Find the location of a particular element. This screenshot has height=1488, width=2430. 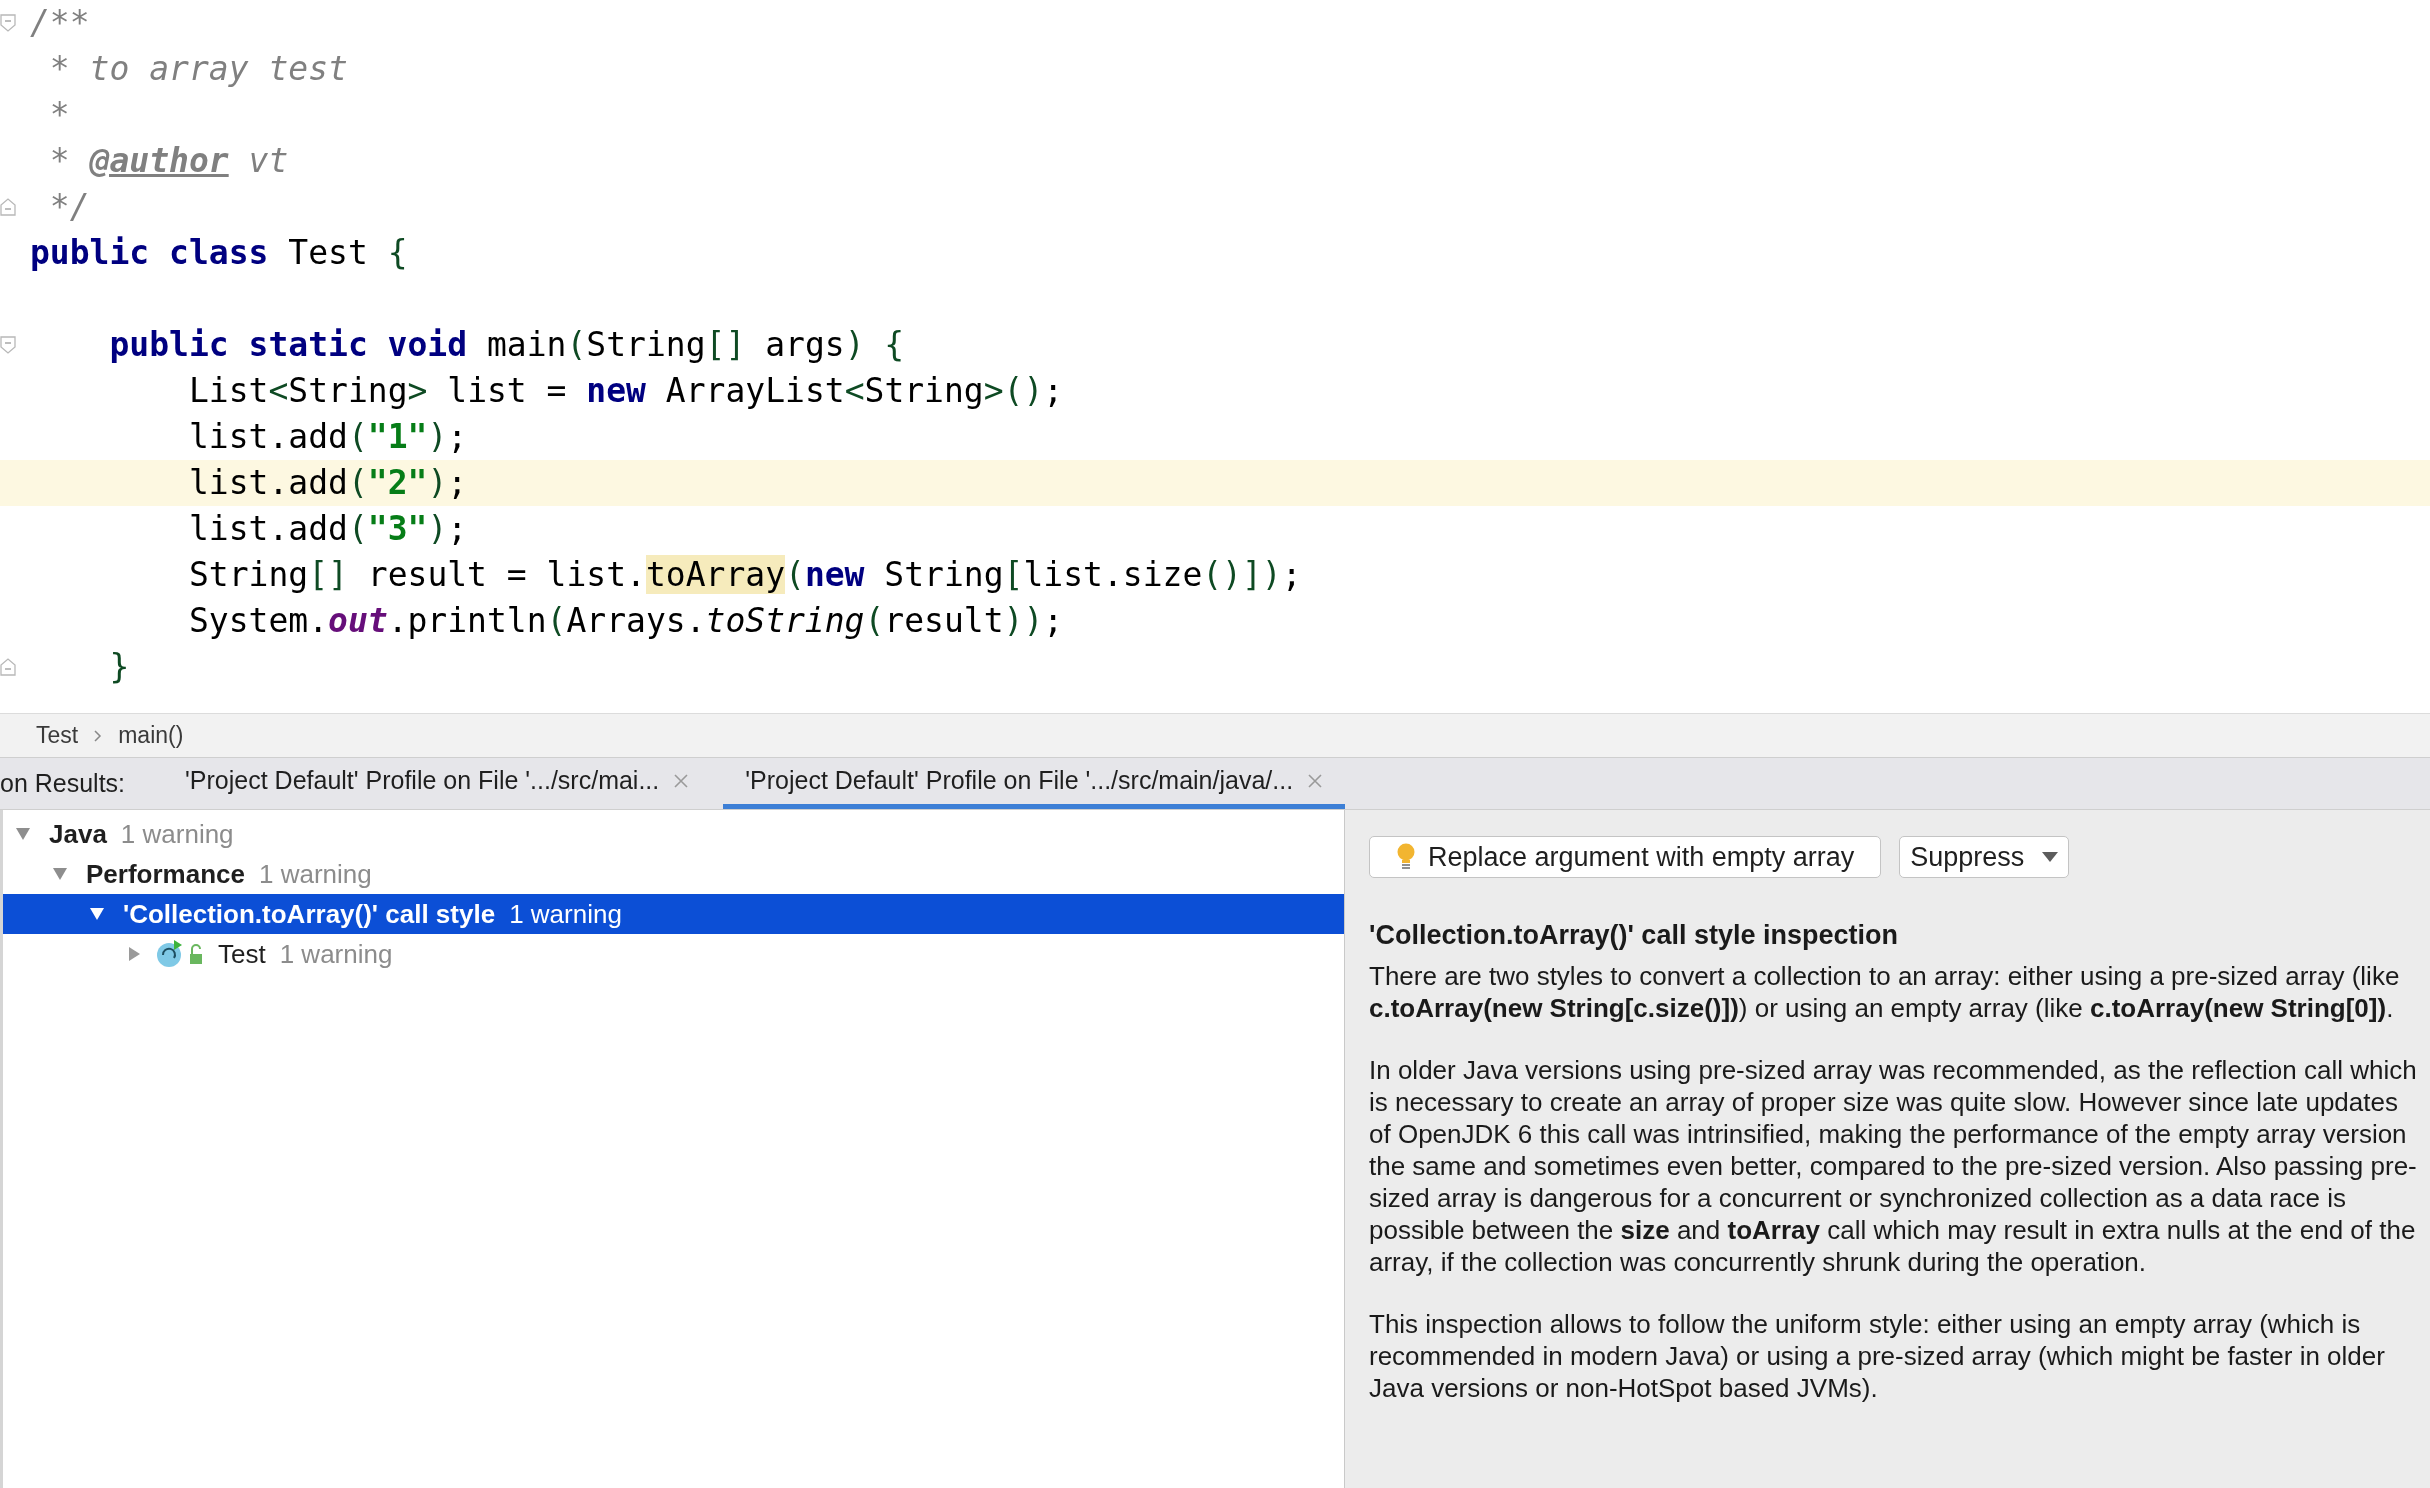

tree-row: 'Collection.toArray()' call style 1 warning is located at coordinates (673, 914).